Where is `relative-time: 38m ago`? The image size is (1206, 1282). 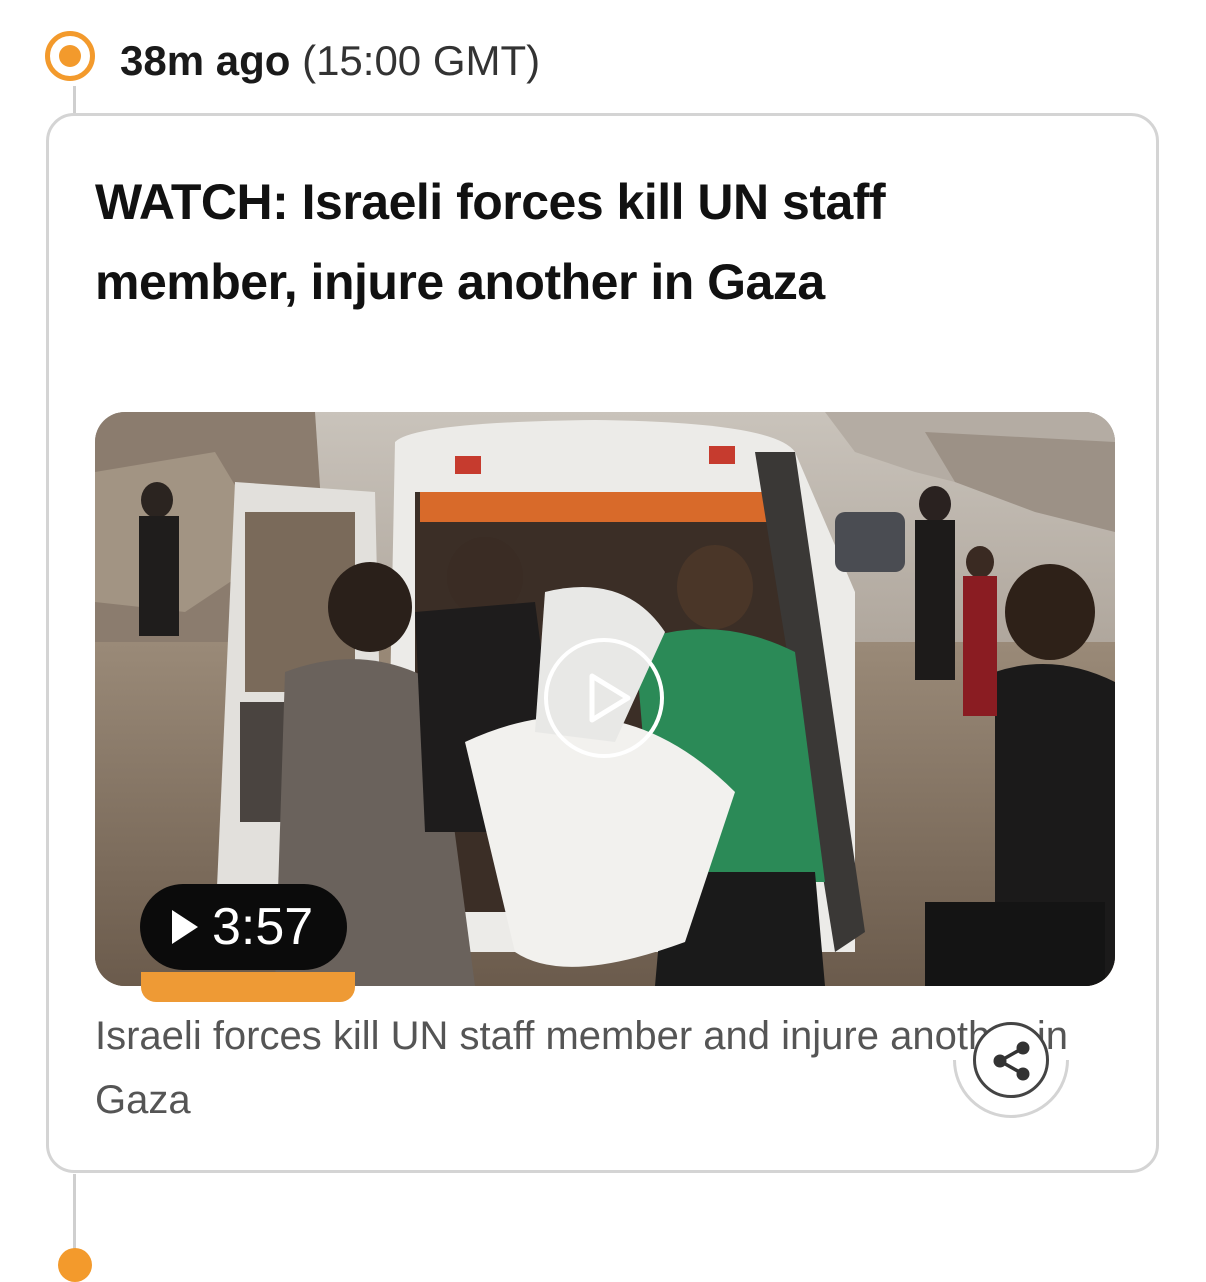
relative-time: 38m ago is located at coordinates (205, 60).